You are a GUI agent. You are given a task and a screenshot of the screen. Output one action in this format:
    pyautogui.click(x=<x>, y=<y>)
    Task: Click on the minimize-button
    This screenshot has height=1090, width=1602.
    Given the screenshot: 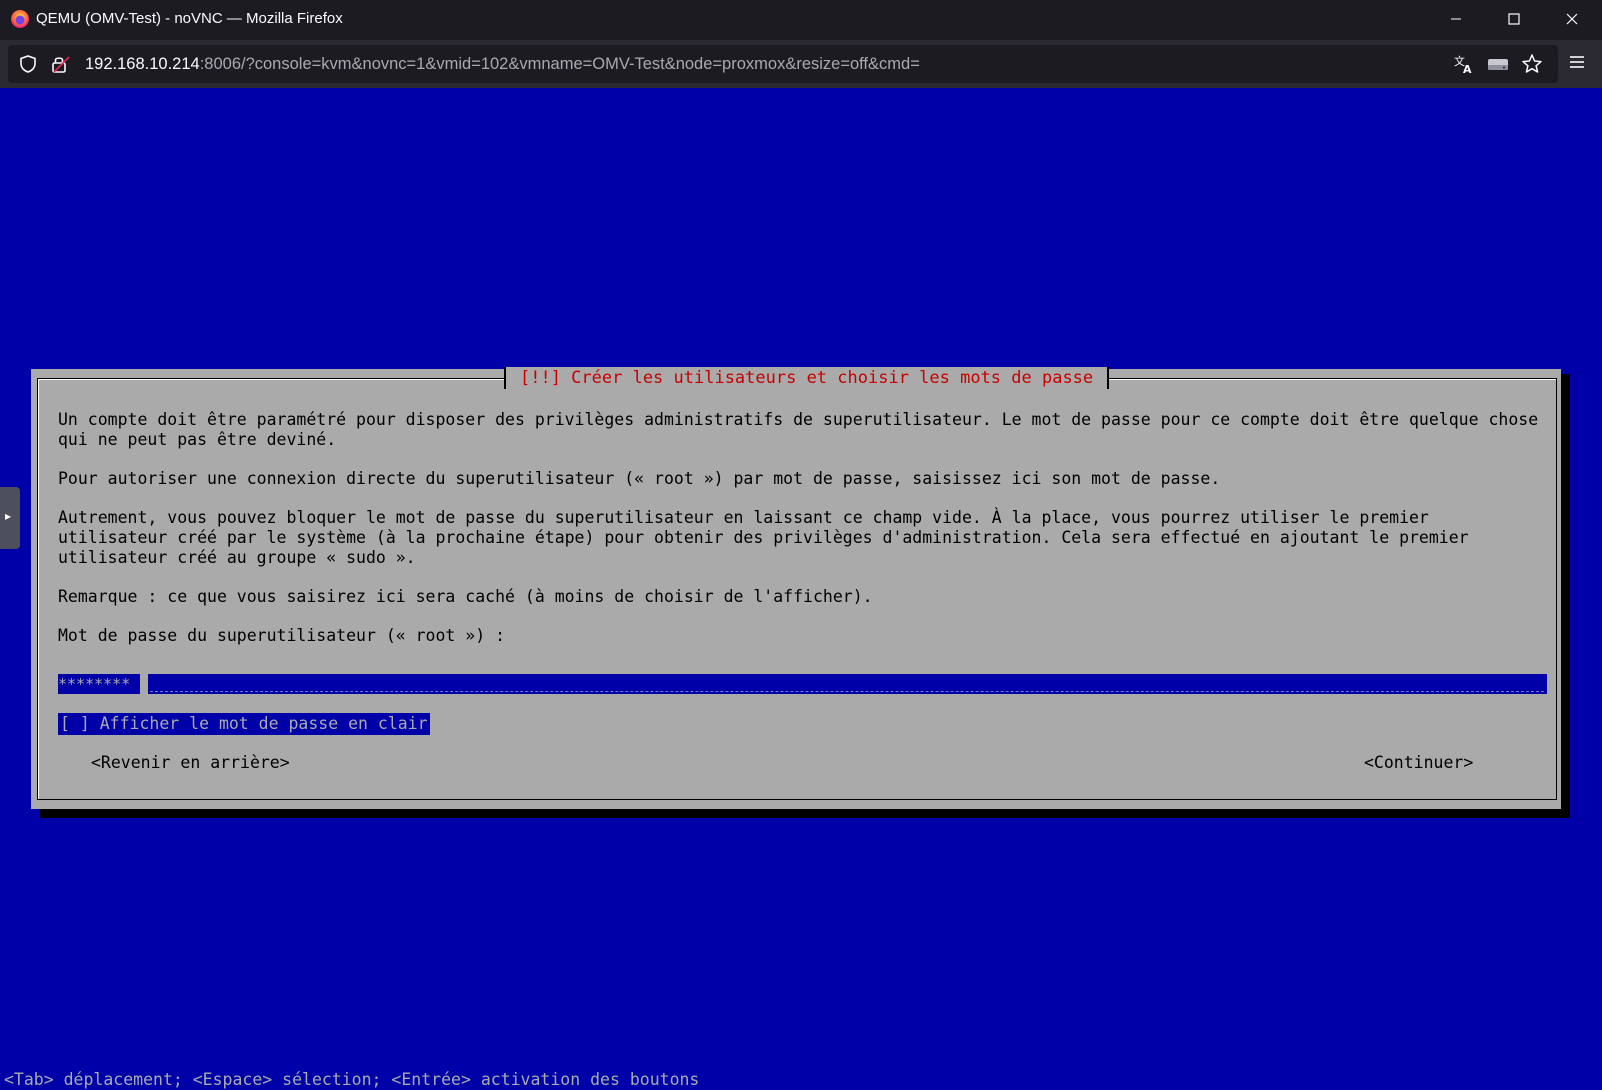 What is the action you would take?
    pyautogui.click(x=1456, y=19)
    